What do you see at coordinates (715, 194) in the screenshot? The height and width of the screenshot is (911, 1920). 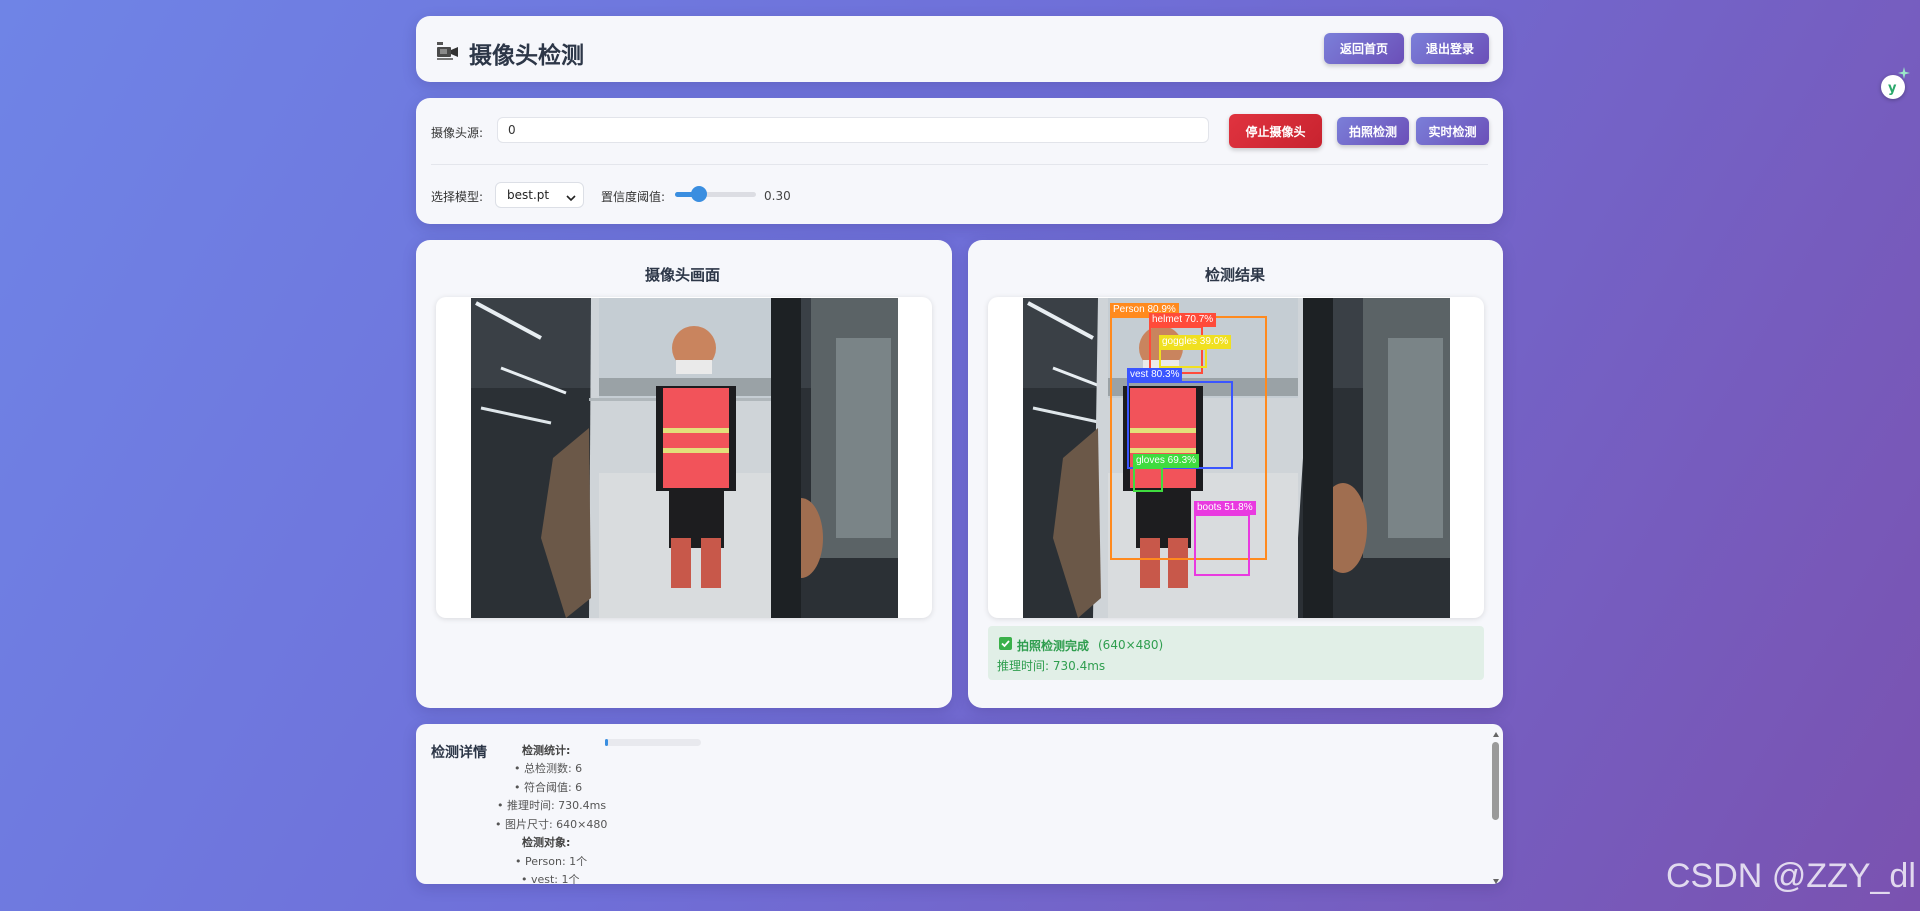 I see `confidence-slider` at bounding box center [715, 194].